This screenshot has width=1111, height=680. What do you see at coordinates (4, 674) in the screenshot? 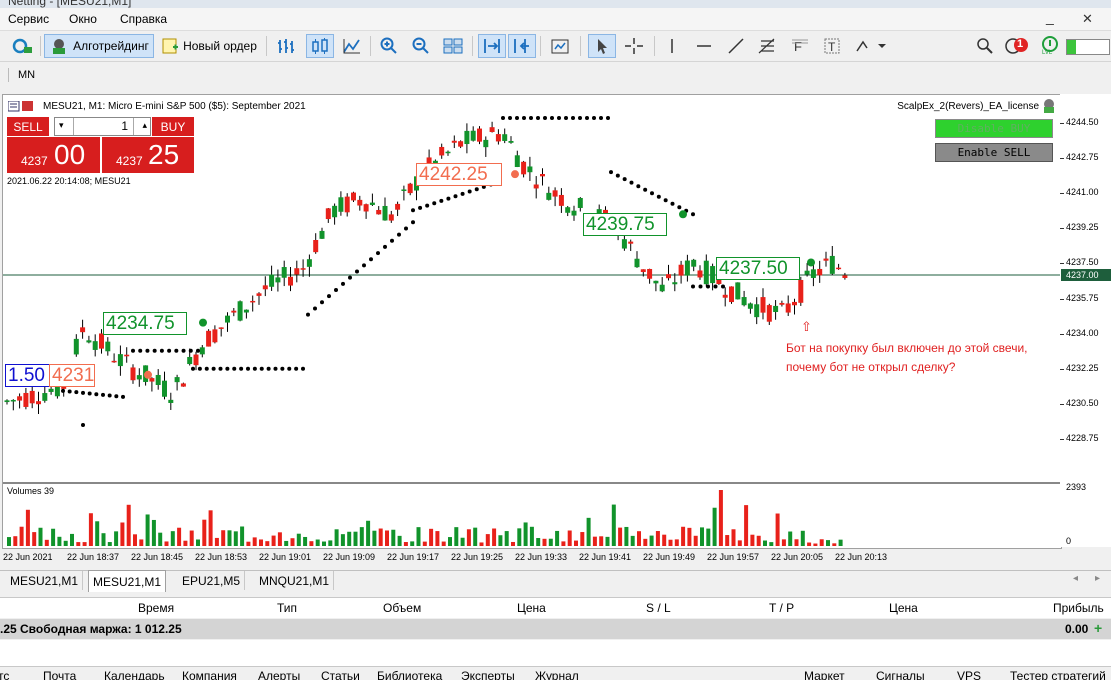
I see `btab-trade: тс` at bounding box center [4, 674].